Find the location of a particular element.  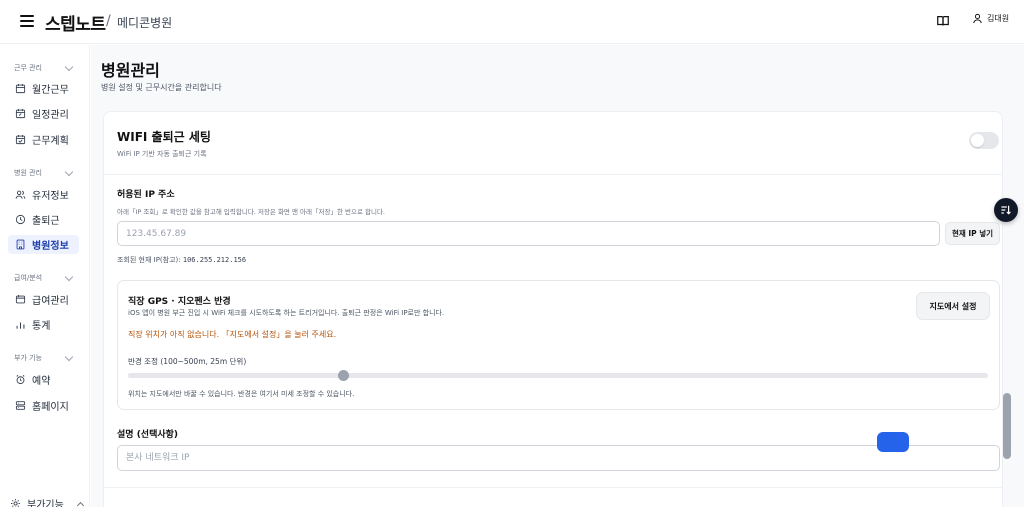

current-ip-note: 조회된 현재 IP(참고): 106.255.212.156 is located at coordinates (181, 260).